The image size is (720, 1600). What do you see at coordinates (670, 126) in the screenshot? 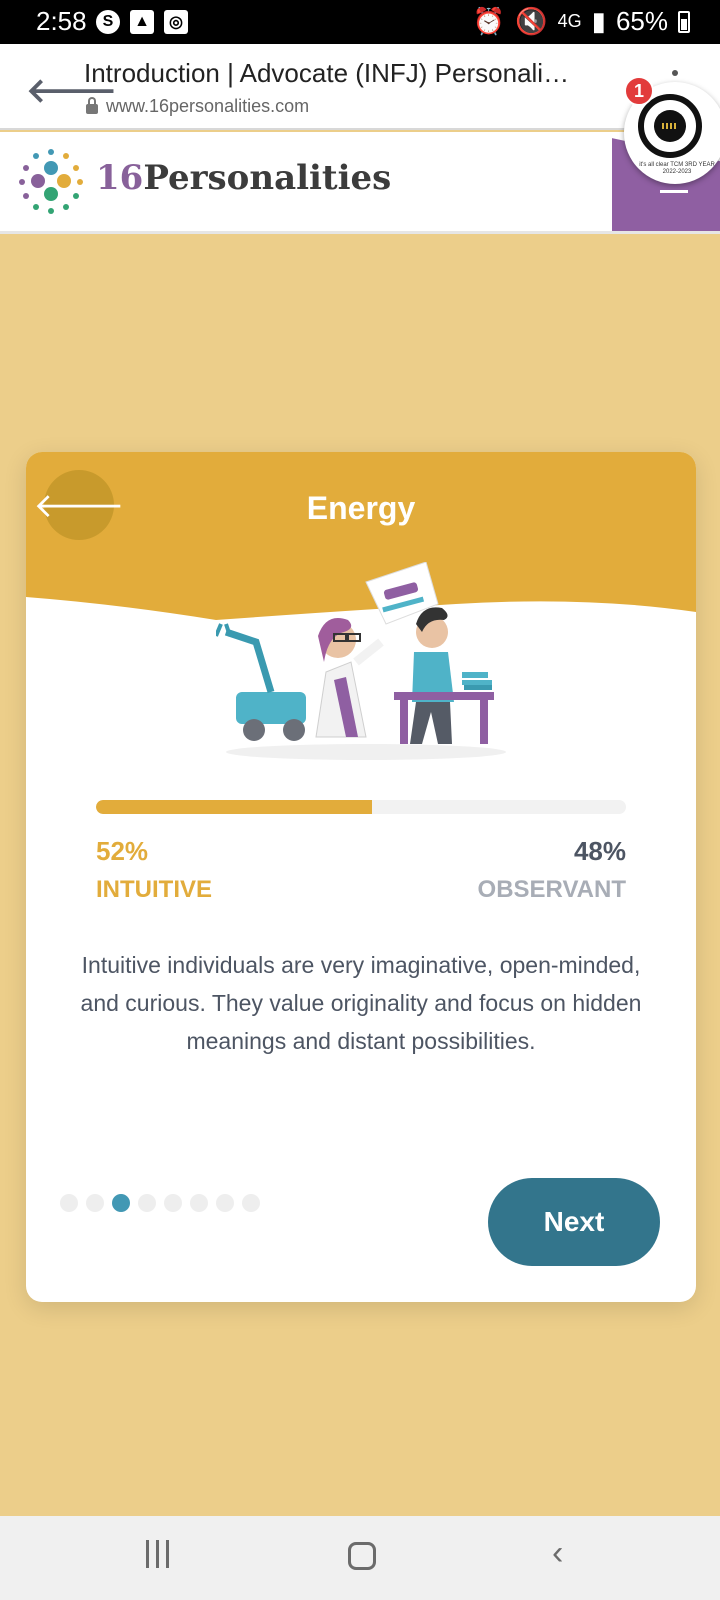
I see `headphone-icon` at bounding box center [670, 126].